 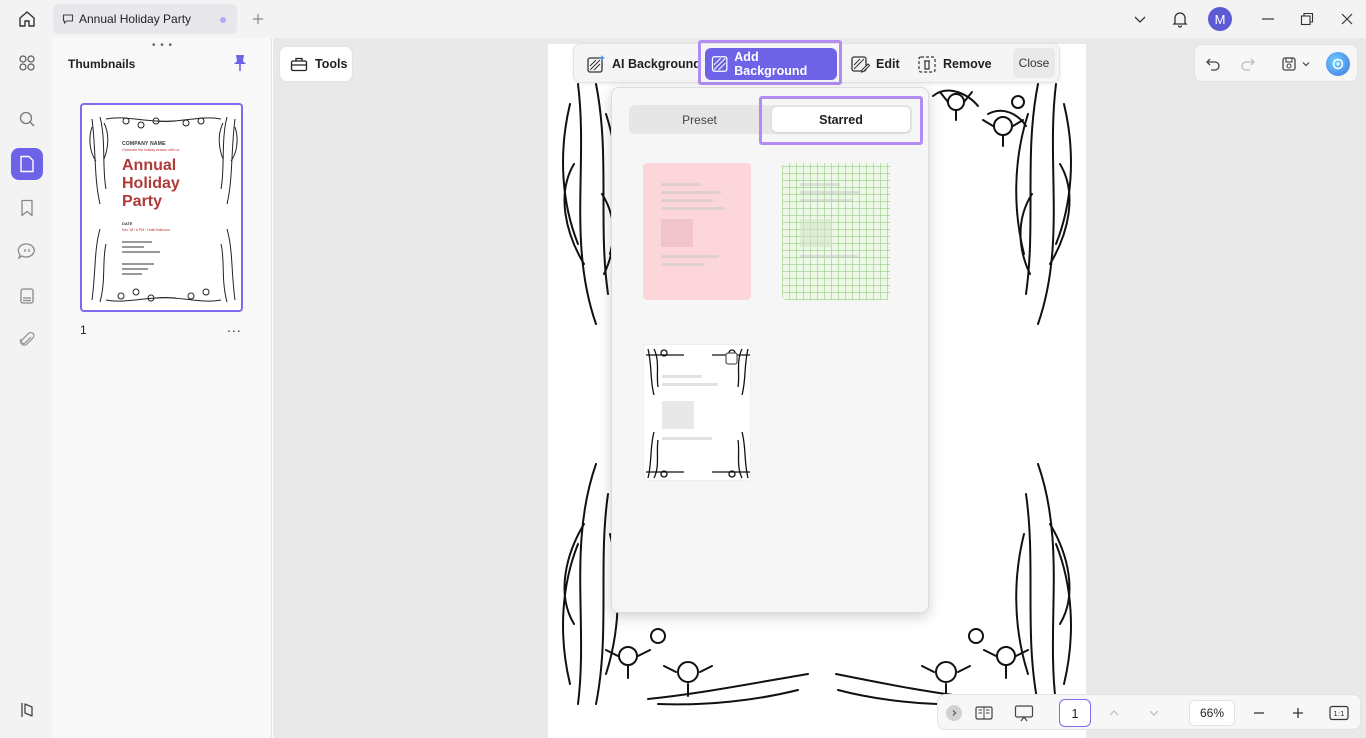 I want to click on thumb-company: COMPANY NAME, so click(x=144, y=144).